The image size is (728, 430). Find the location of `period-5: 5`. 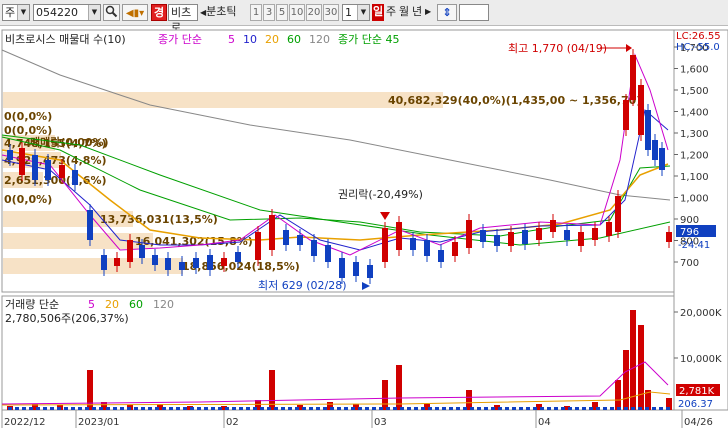

period-5: 5 is located at coordinates (282, 12).